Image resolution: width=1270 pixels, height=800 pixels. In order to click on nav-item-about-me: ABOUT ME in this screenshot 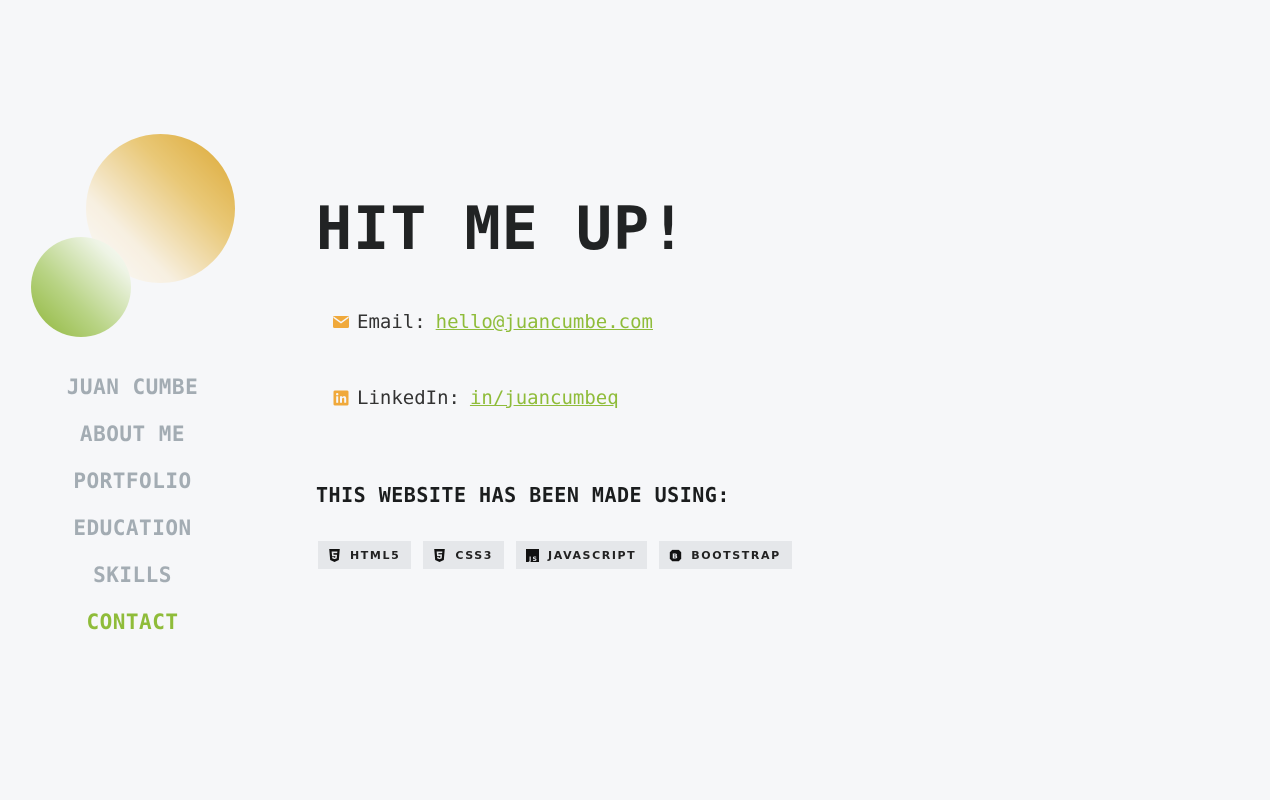, I will do `click(132, 437)`.